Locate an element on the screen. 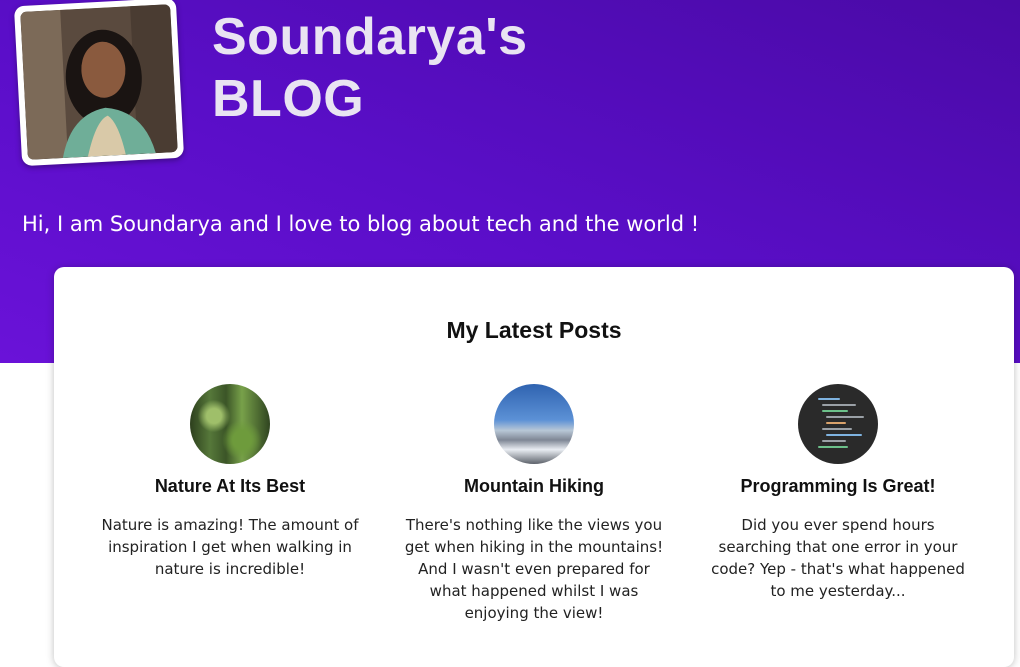  post-thumbnail-code is located at coordinates (838, 424).